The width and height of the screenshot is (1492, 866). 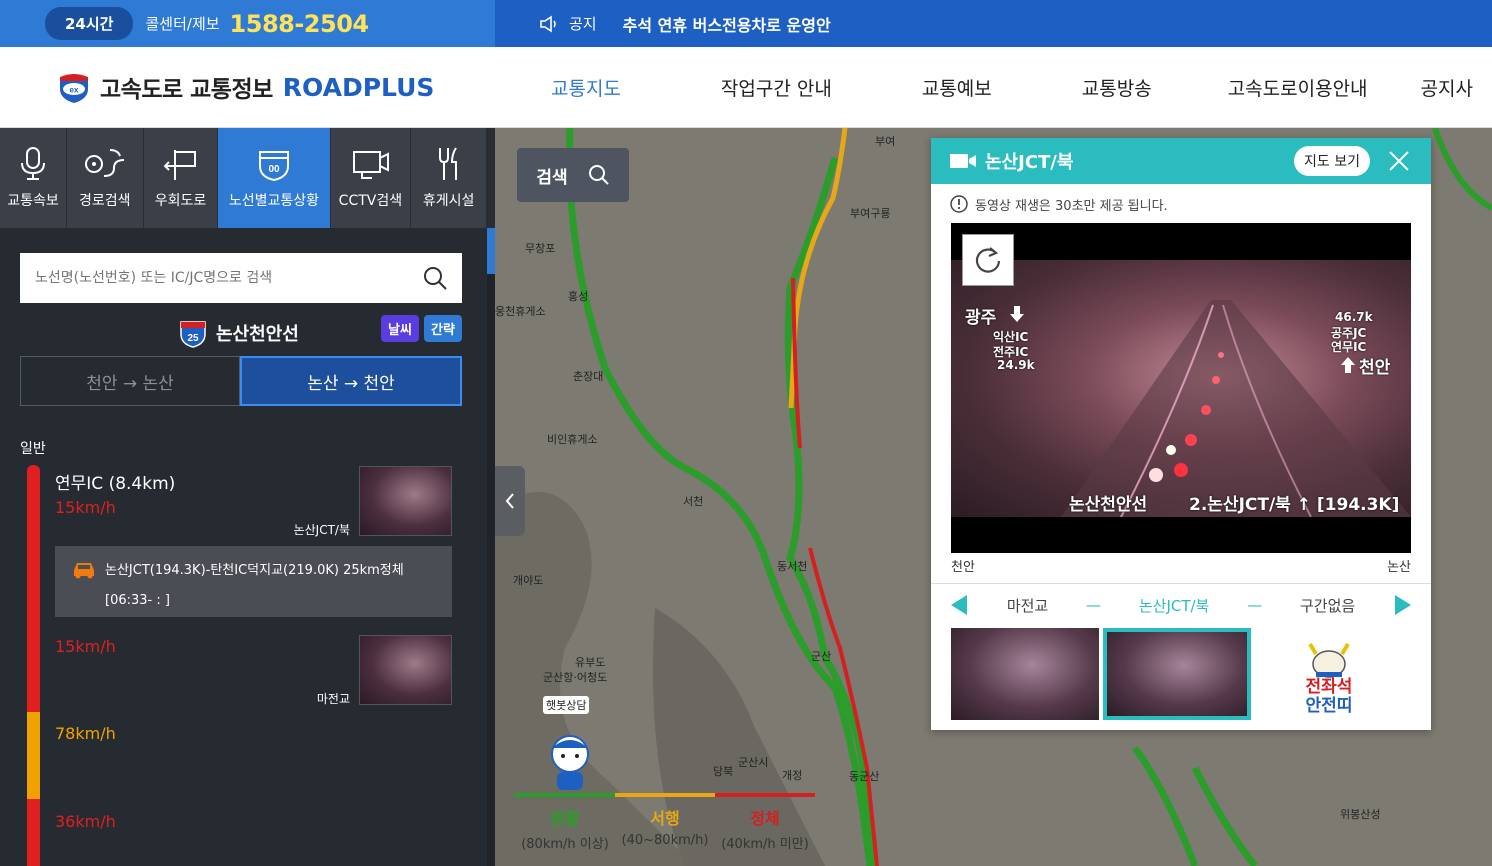 What do you see at coordinates (520, 311) in the screenshot?
I see `map-label: 웅천휴게소` at bounding box center [520, 311].